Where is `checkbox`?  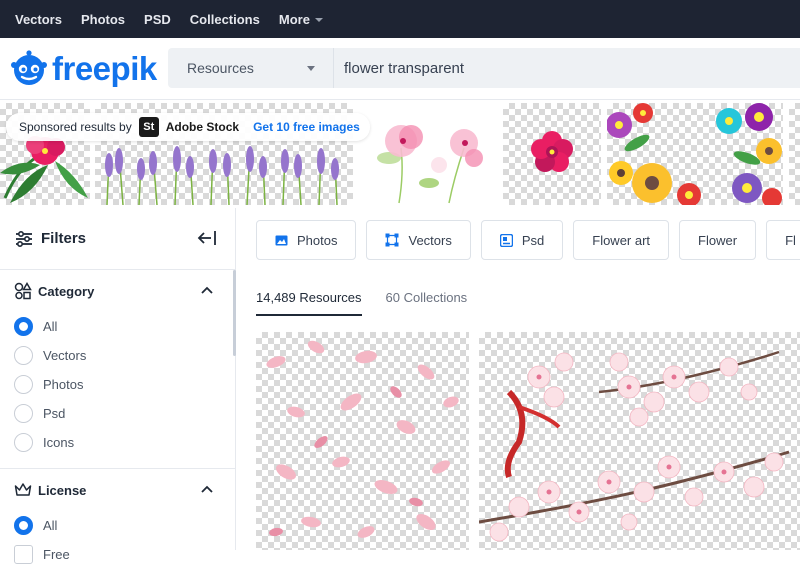 checkbox is located at coordinates (23, 554).